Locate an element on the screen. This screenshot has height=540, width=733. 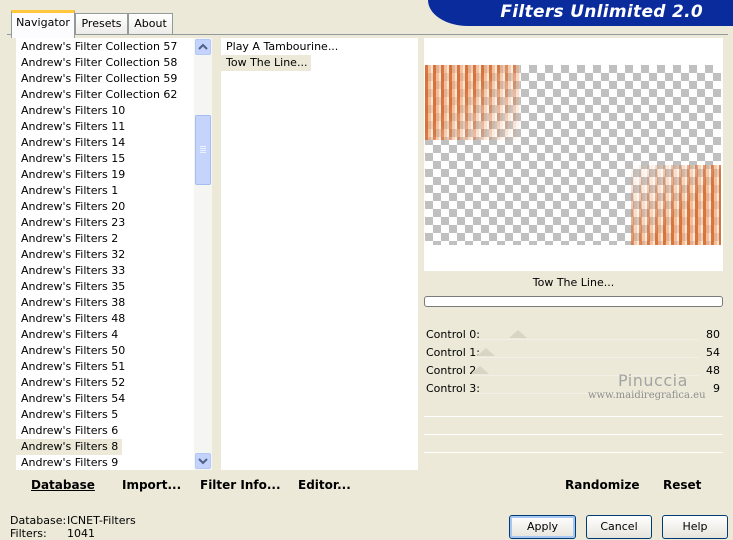
control-2-slider is located at coordinates (480, 370).